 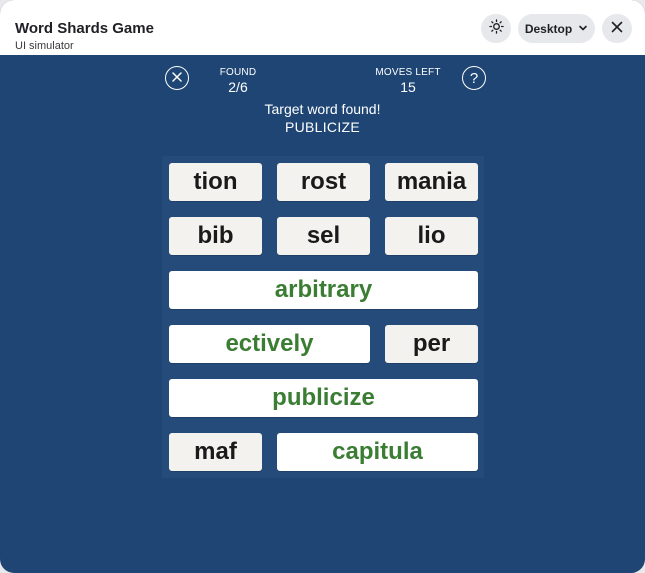 What do you see at coordinates (322, 118) in the screenshot?
I see `status-message: Target word found! PUBLICIZE` at bounding box center [322, 118].